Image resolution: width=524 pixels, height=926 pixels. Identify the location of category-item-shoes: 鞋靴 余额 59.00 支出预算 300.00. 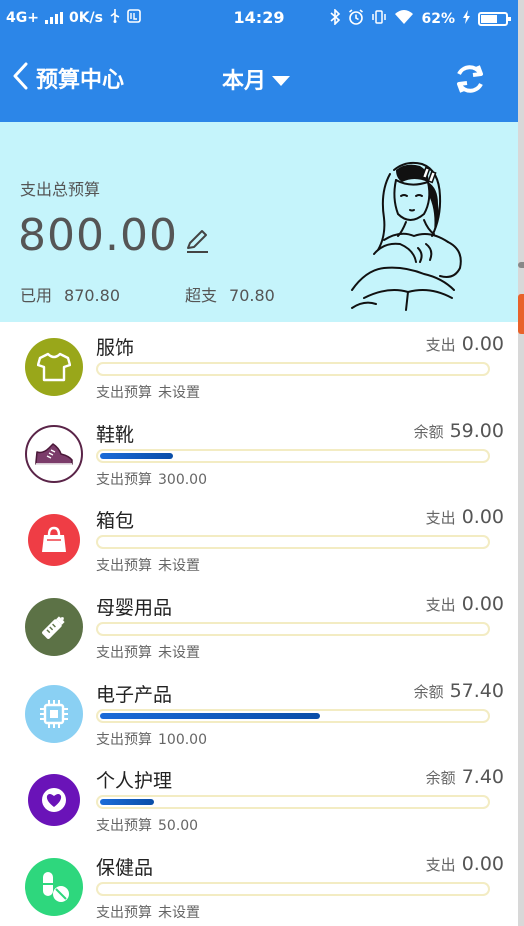
(259, 452).